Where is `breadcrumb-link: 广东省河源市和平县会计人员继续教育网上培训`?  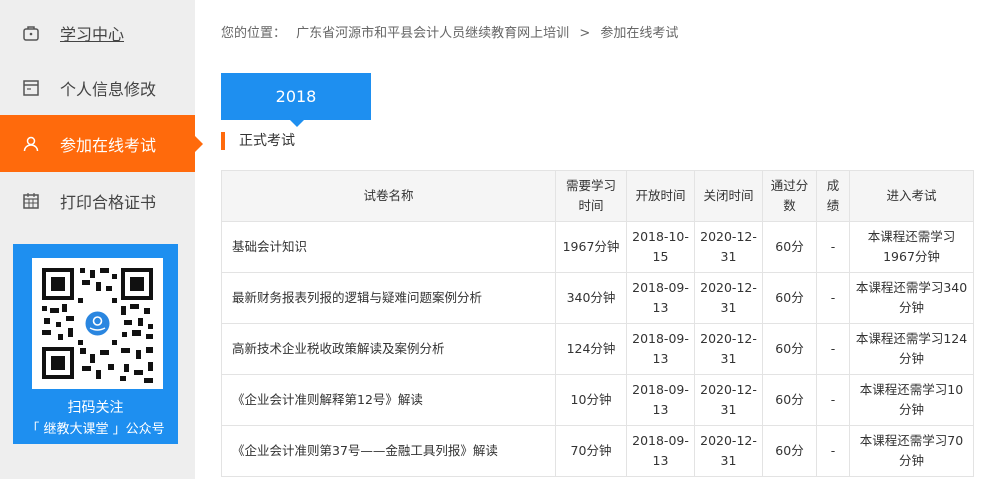 breadcrumb-link: 广东省河源市和平县会计人员继续教育网上培训 is located at coordinates (432, 33).